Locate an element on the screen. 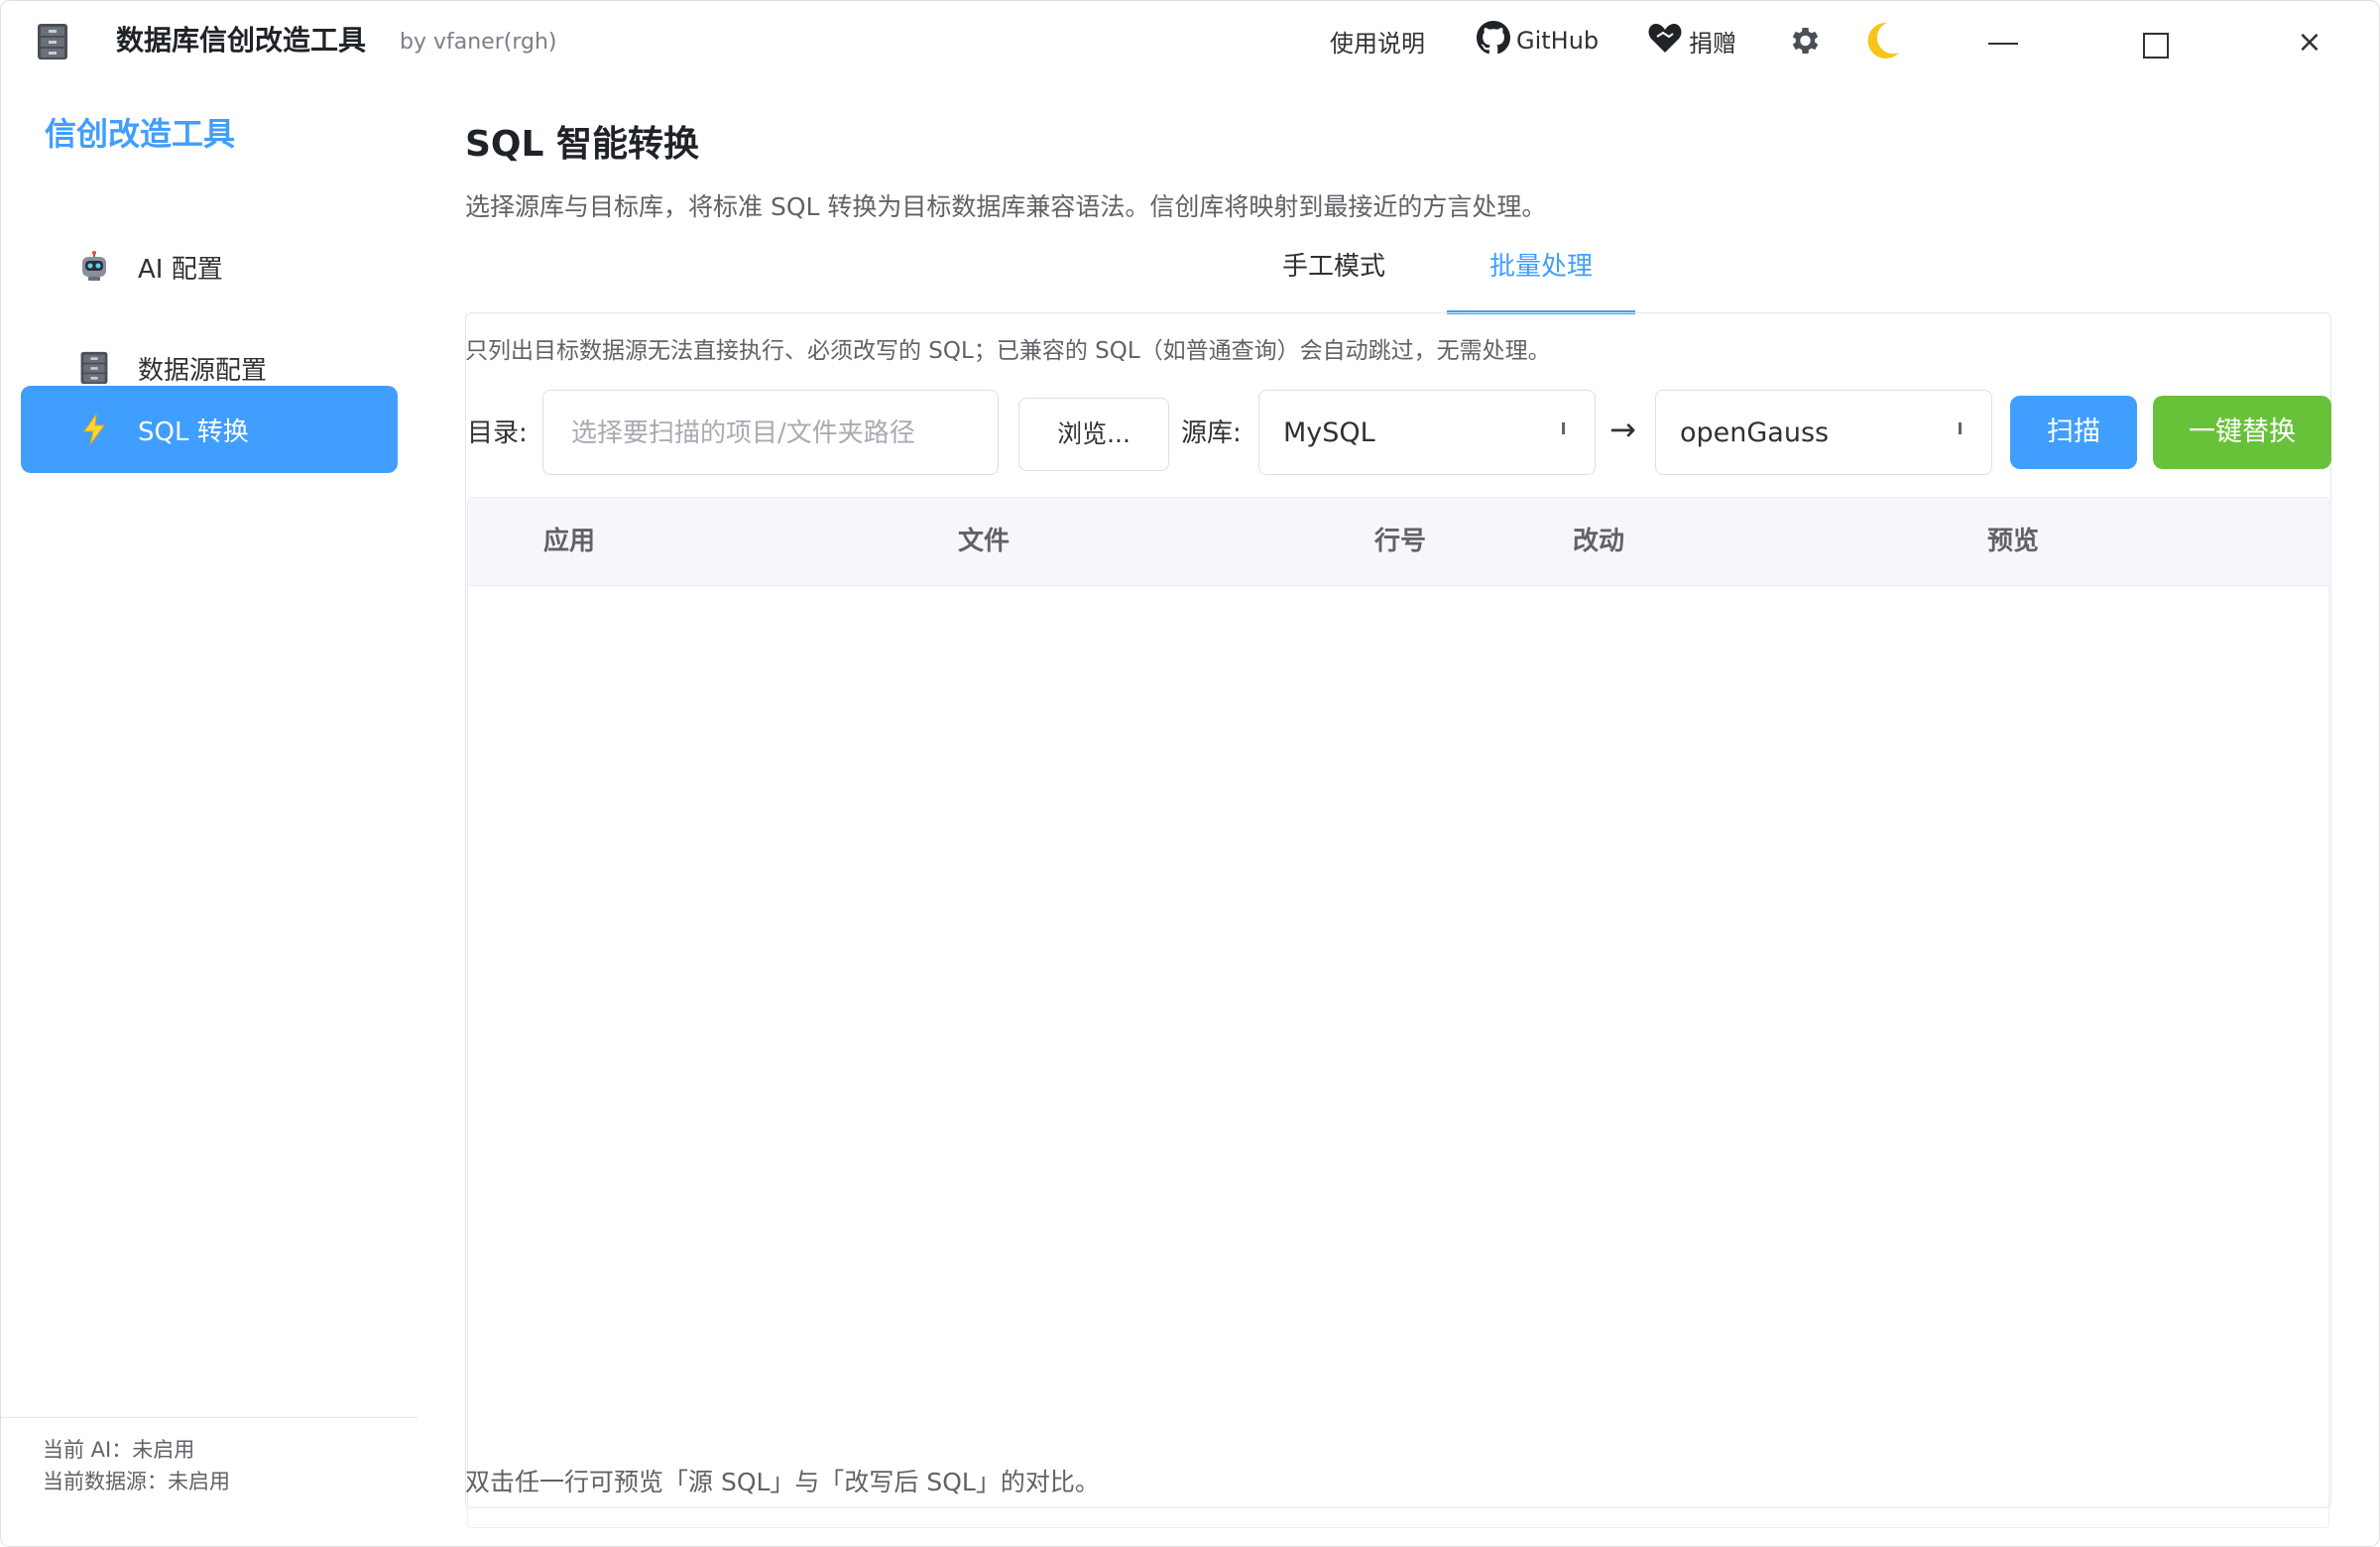 The image size is (2380, 1547). column-header-change: 改动 is located at coordinates (1598, 541).